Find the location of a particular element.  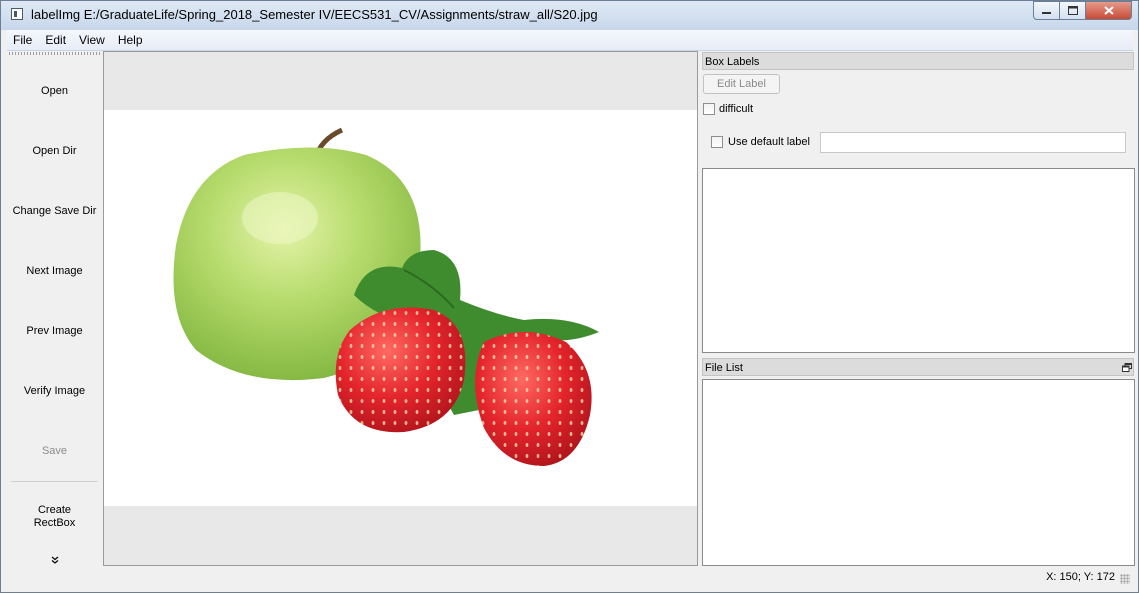

double-chevron-down-icon is located at coordinates (55, 561).